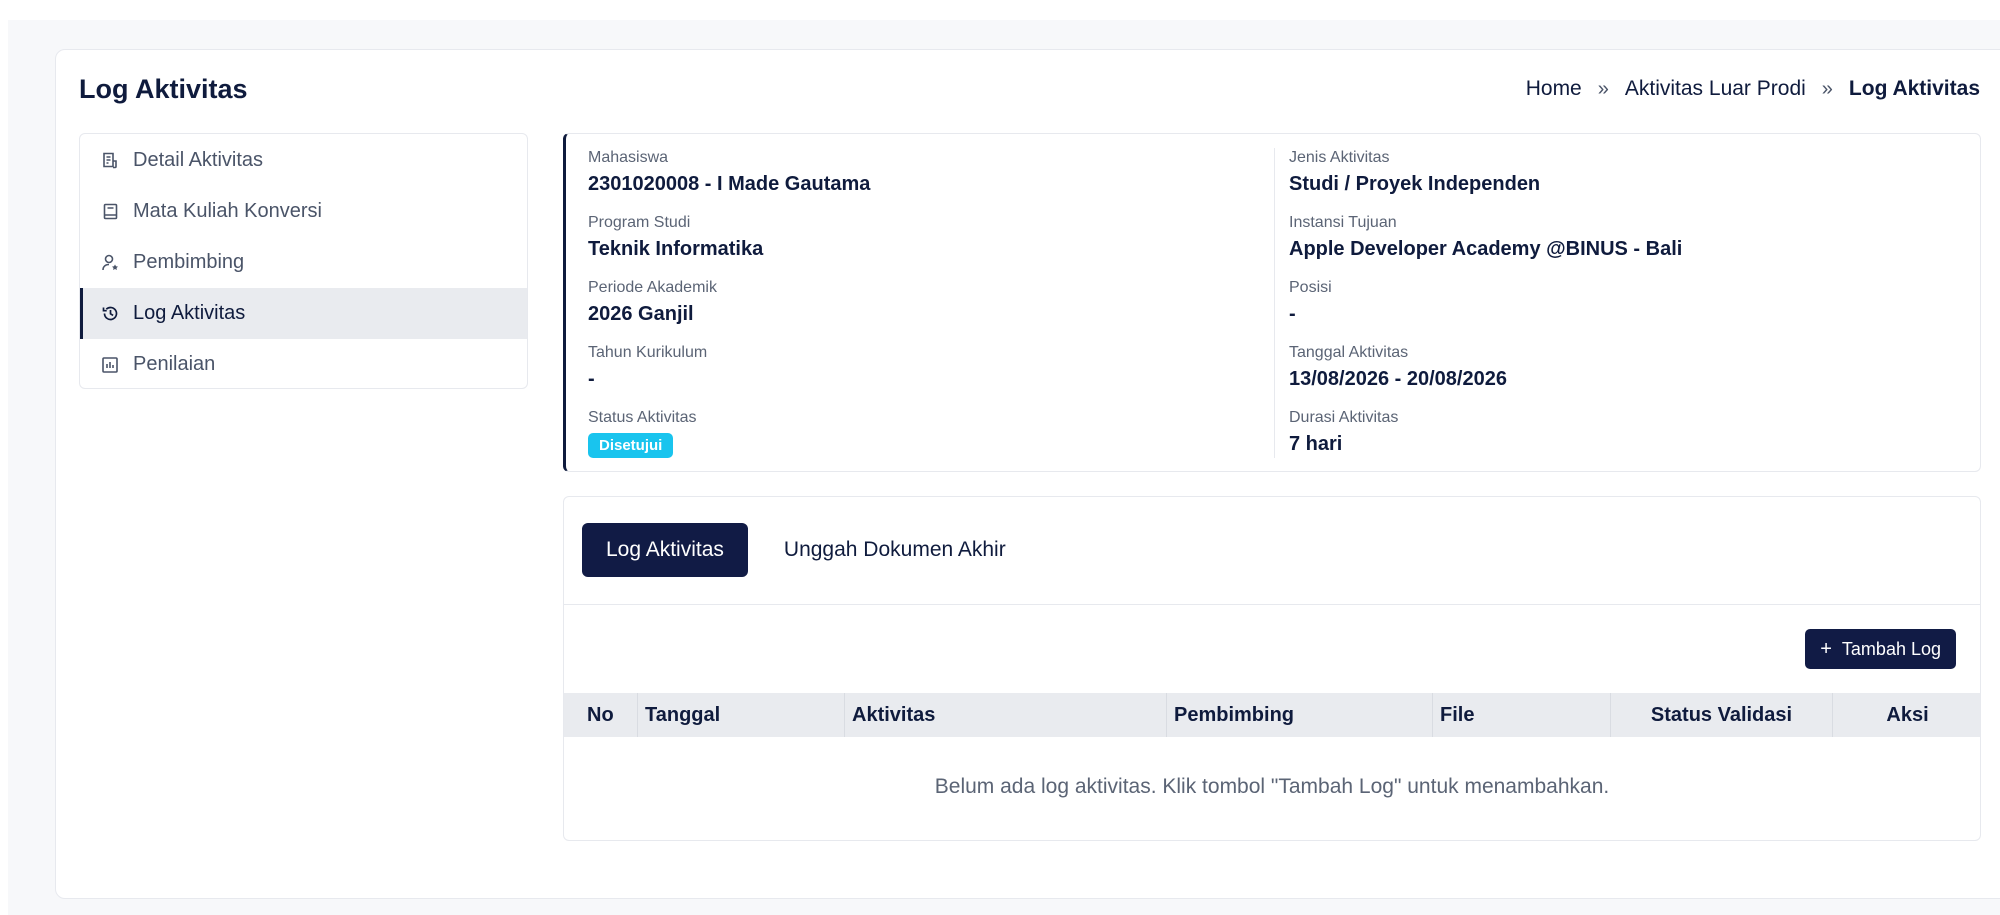 This screenshot has width=2000, height=915. What do you see at coordinates (110, 314) in the screenshot?
I see `history-icon` at bounding box center [110, 314].